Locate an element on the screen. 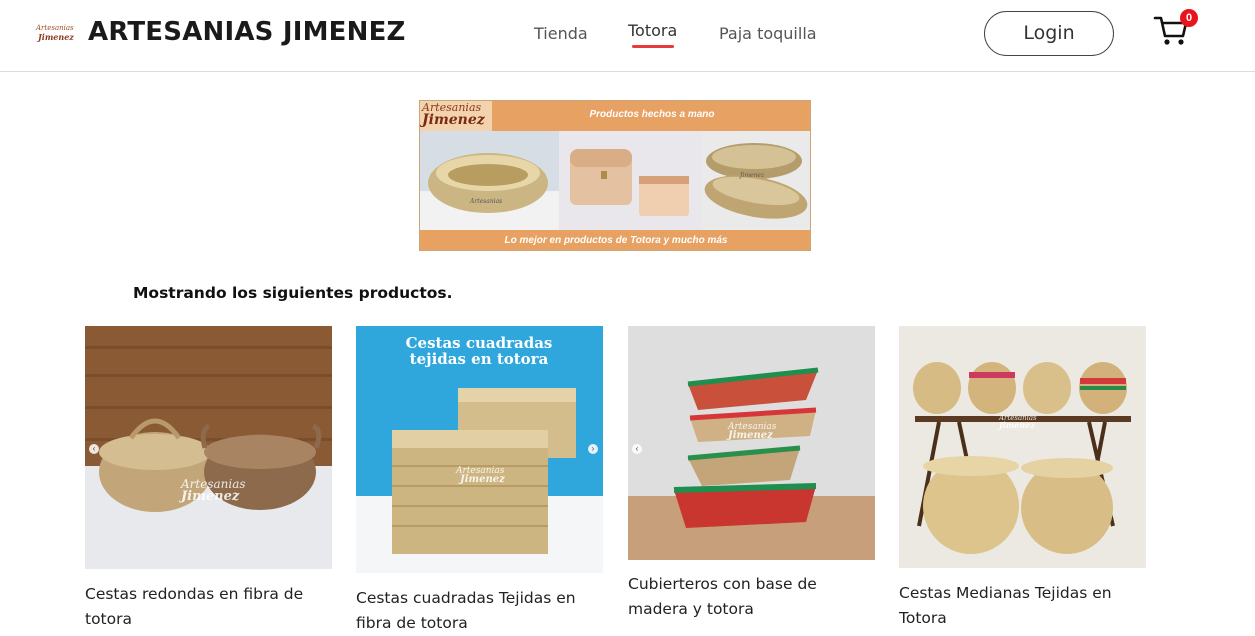 This screenshot has height=636, width=1255. banner-tagline: Productos hechos a mano is located at coordinates (652, 114).